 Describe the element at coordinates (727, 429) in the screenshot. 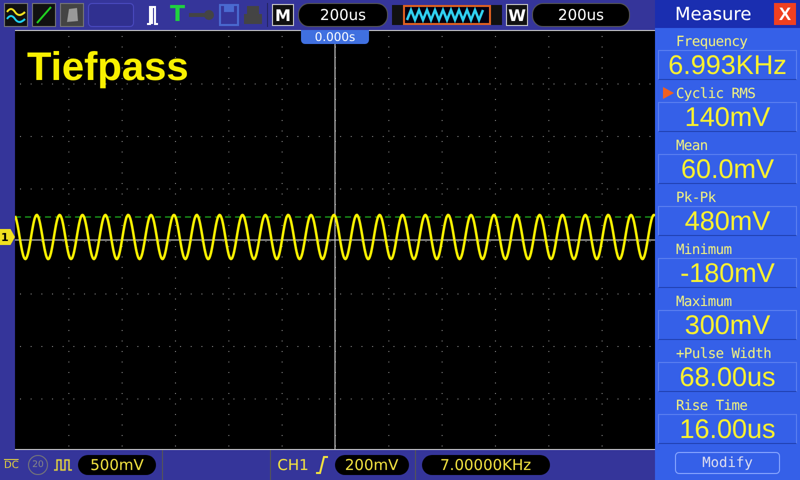

I see `measurement-value: 16.00us` at that location.